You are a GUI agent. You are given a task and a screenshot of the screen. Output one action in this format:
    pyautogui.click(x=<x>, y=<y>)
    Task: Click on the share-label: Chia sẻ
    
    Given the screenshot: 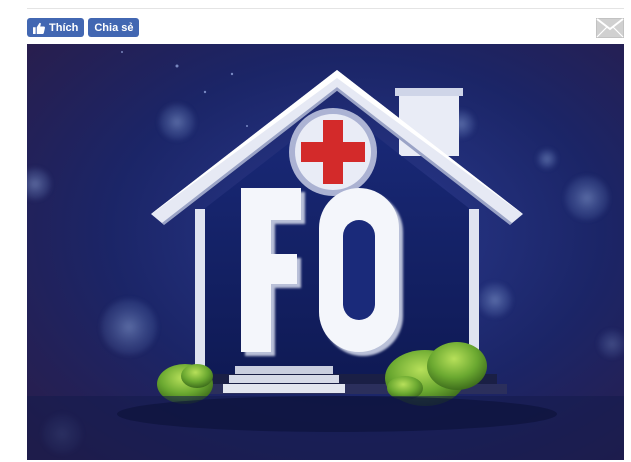 What is the action you would take?
    pyautogui.click(x=114, y=27)
    